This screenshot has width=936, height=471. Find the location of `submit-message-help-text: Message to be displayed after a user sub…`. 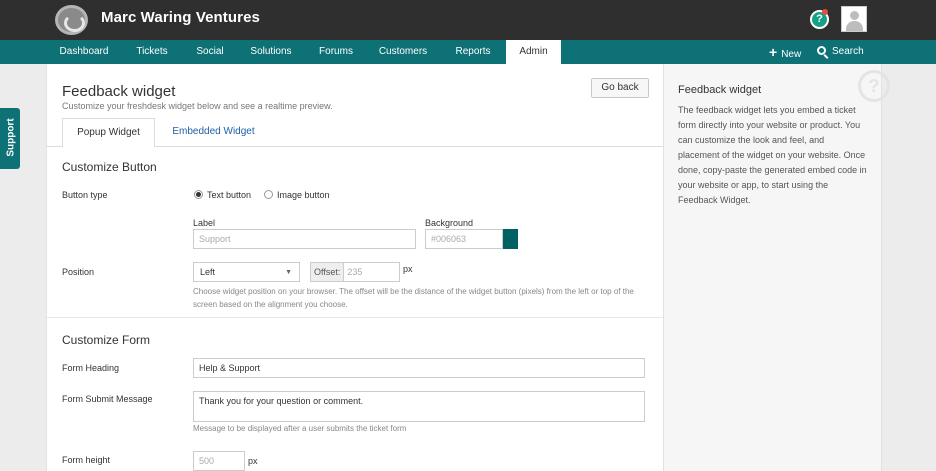

submit-message-help-text: Message to be displayed after a user sub… is located at coordinates (300, 428).